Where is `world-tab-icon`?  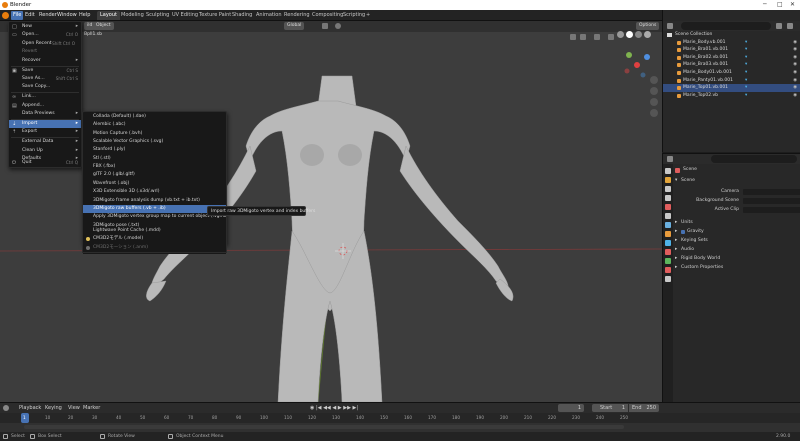 world-tab-icon is located at coordinates (668, 216).